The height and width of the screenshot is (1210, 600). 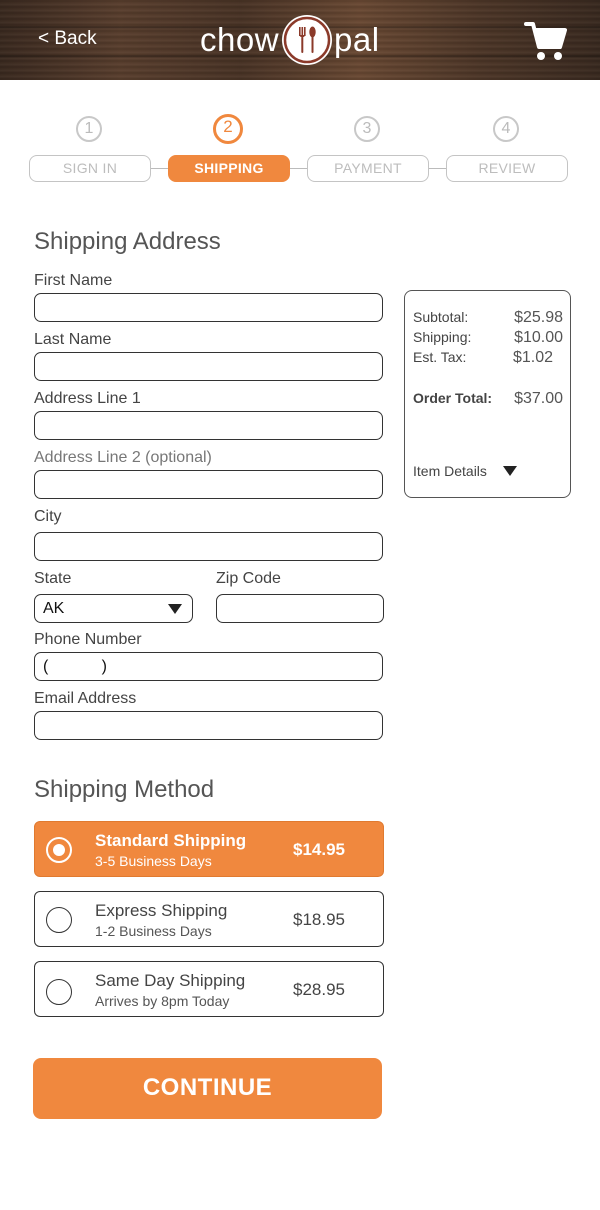 I want to click on zip-code-input, so click(x=300, y=608).